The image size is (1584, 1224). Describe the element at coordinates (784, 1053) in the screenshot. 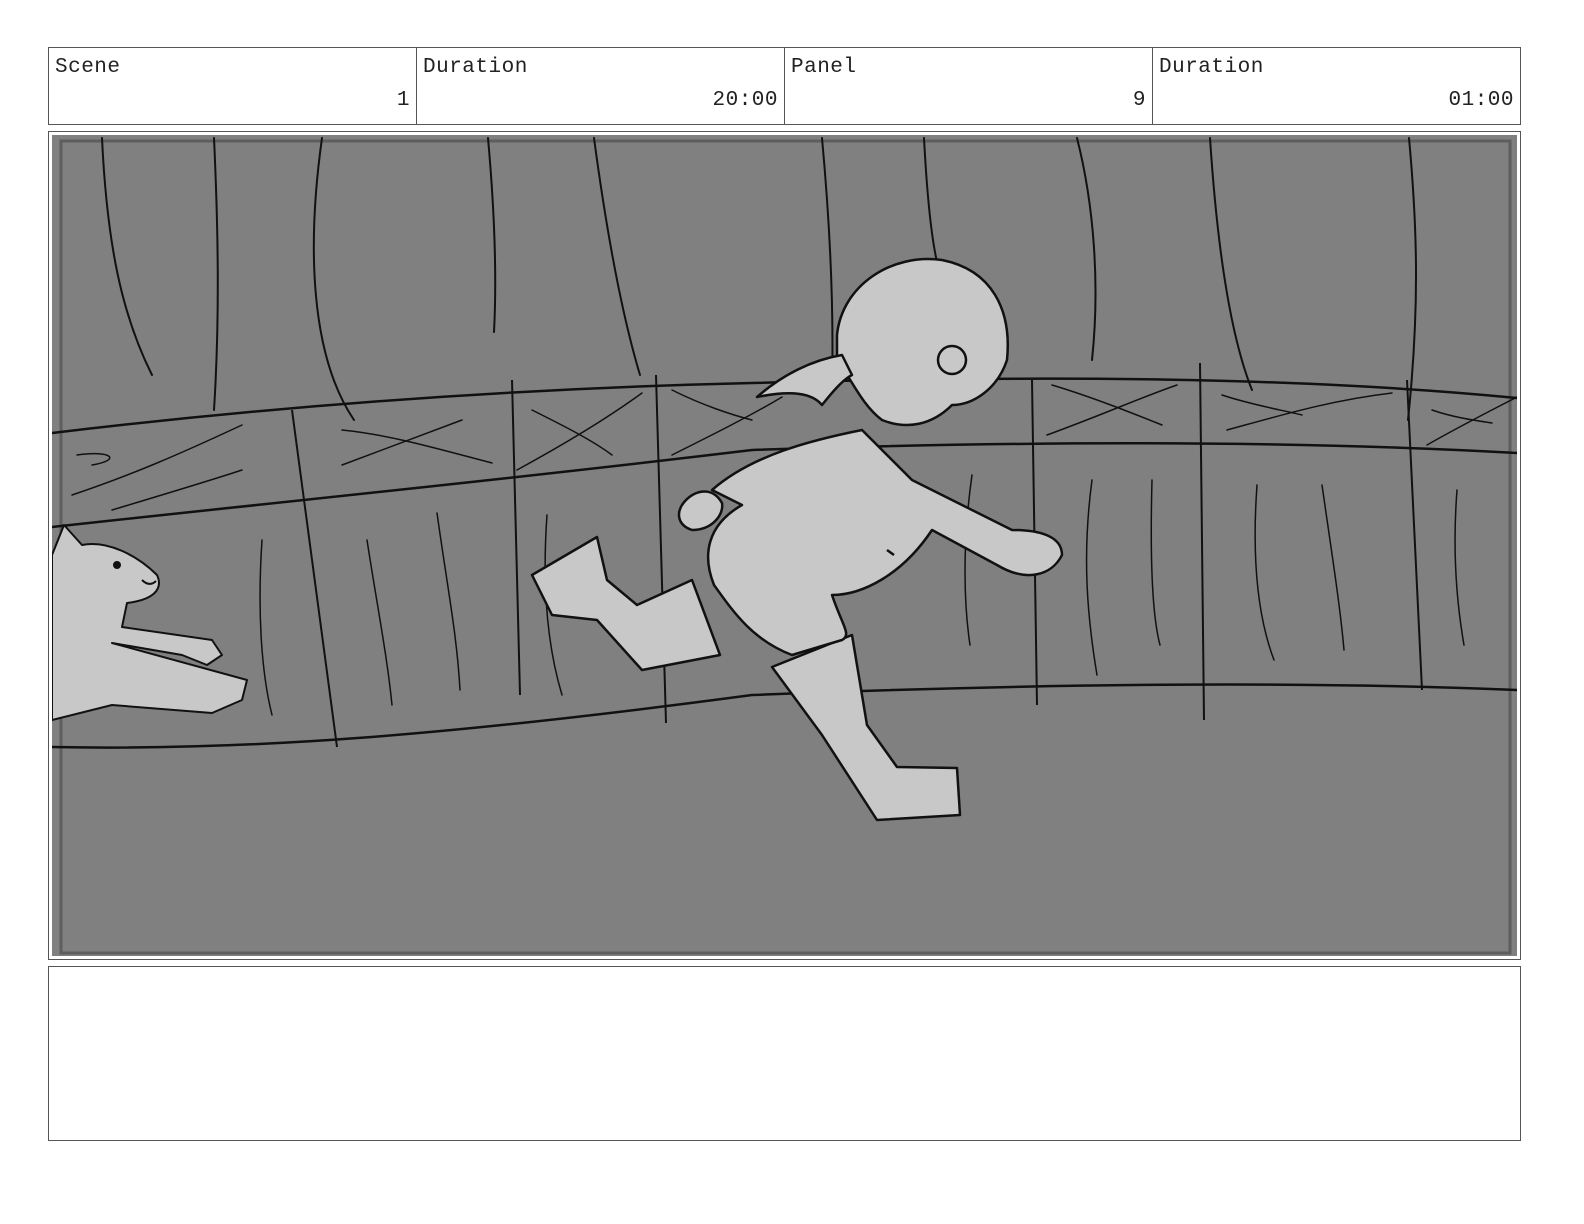

I see `notes-area` at that location.